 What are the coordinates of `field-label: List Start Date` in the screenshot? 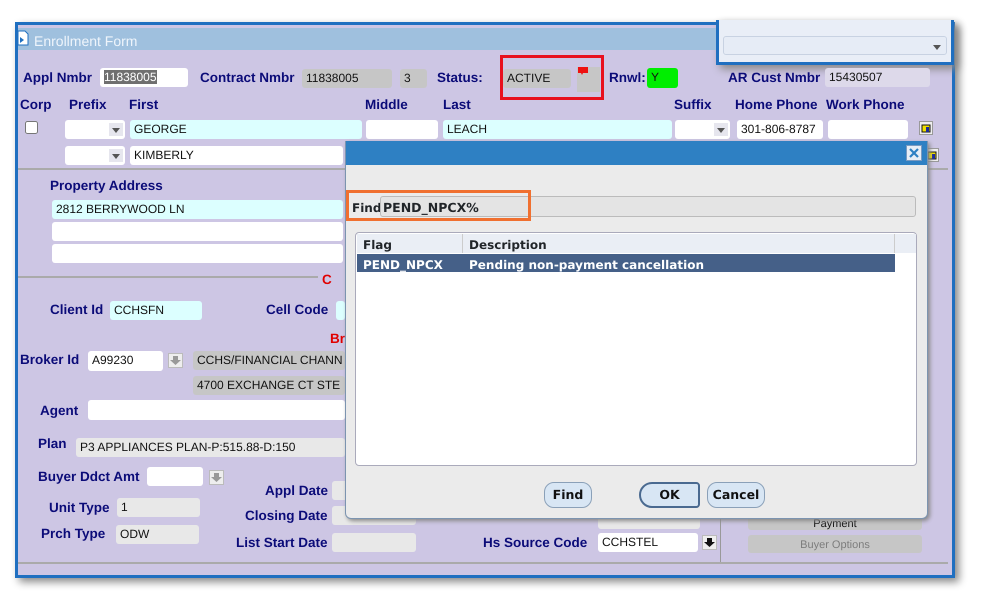 It's located at (282, 543).